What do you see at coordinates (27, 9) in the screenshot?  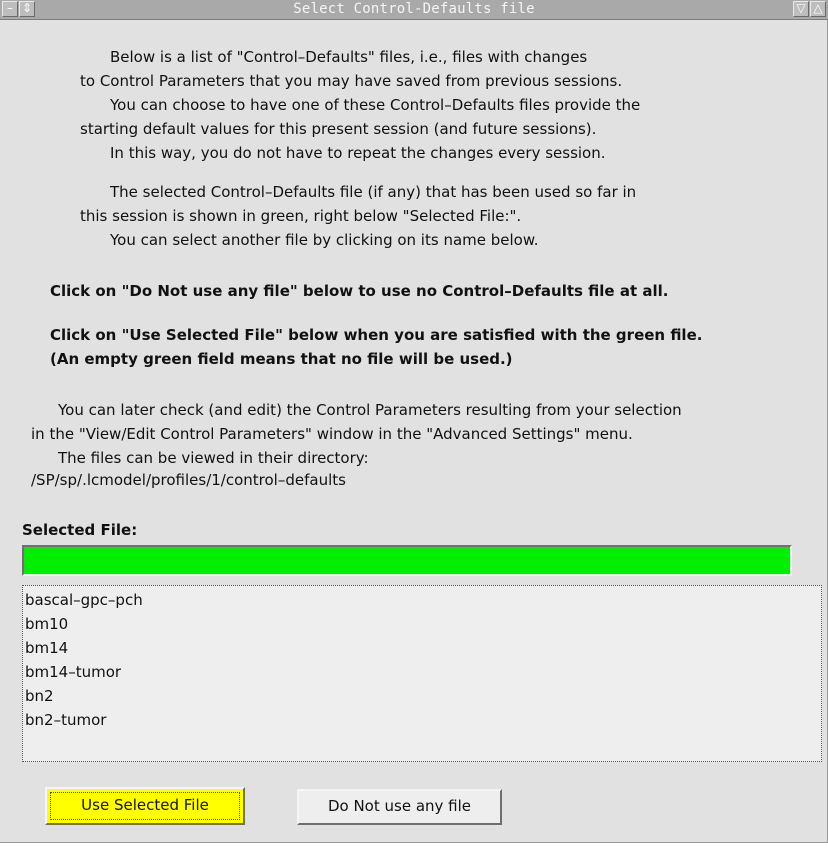 I see `window-menu-icon: ⇕` at bounding box center [27, 9].